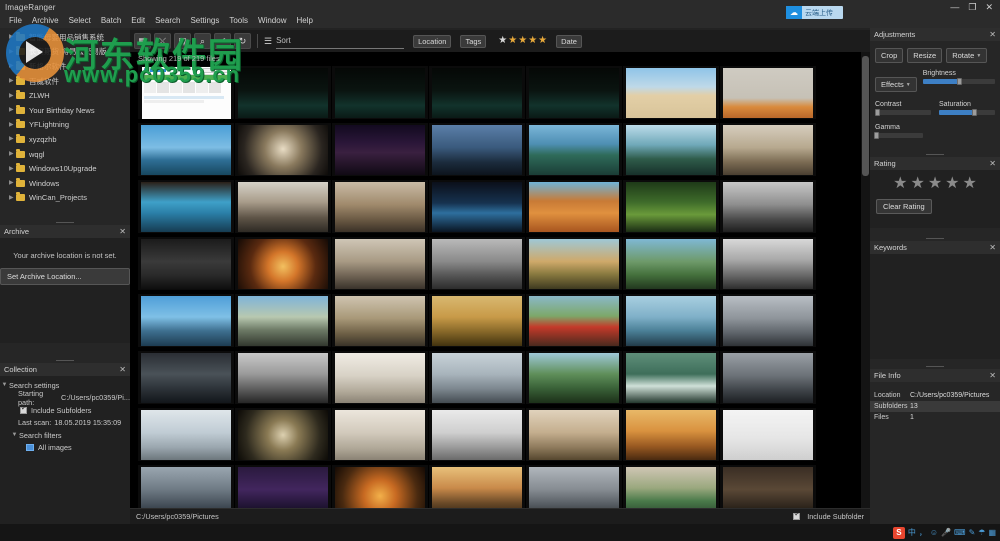 The height and width of the screenshot is (541, 1000). I want to click on minimize-icon: —, so click(954, 7).